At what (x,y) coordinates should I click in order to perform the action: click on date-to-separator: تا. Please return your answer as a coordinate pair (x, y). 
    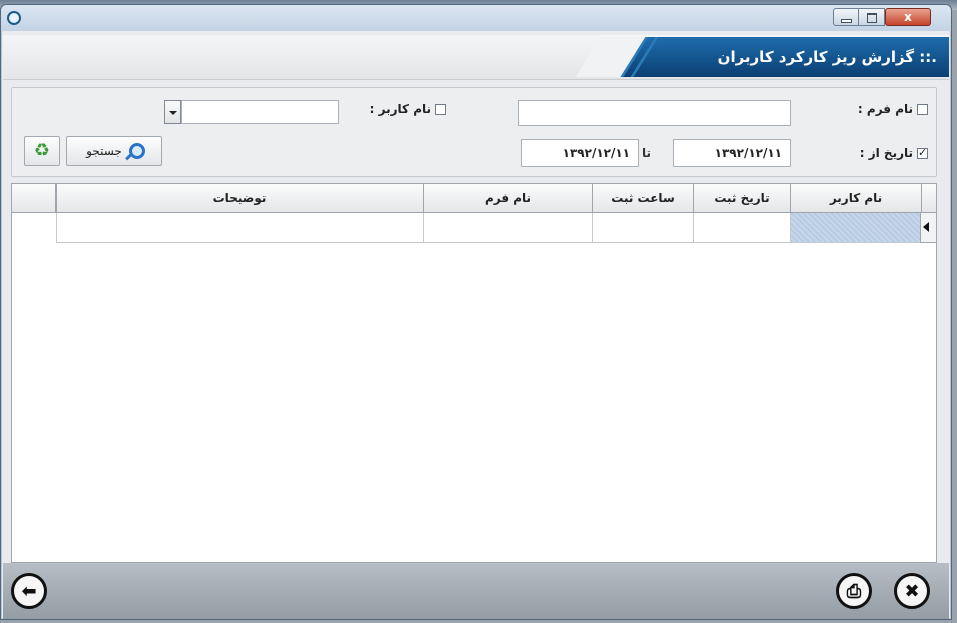
    Looking at the image, I should click on (647, 153).